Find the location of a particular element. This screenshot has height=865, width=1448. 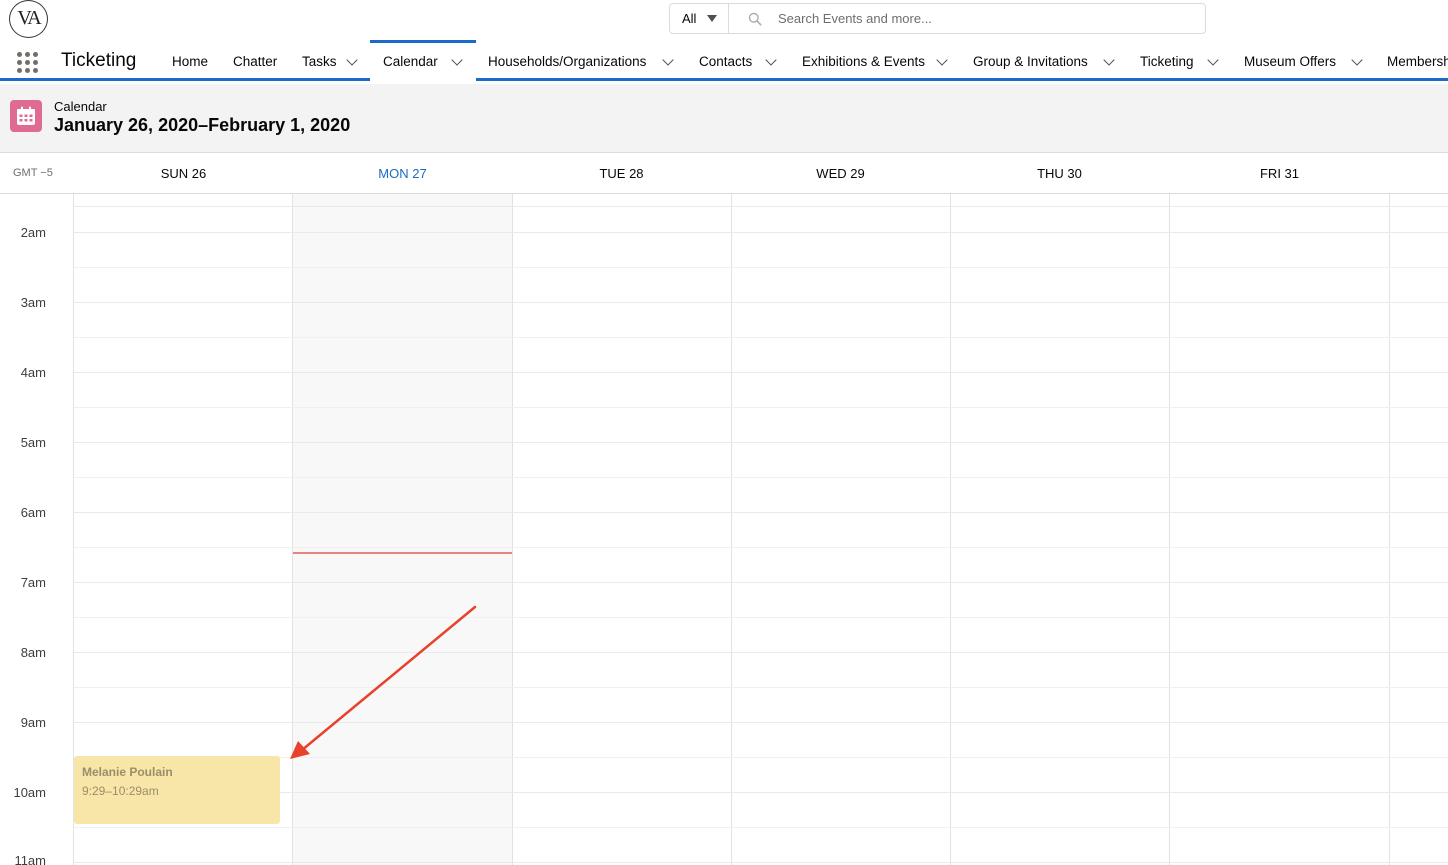

nav-item-ticketing: Ticketing is located at coordinates (1181, 60).